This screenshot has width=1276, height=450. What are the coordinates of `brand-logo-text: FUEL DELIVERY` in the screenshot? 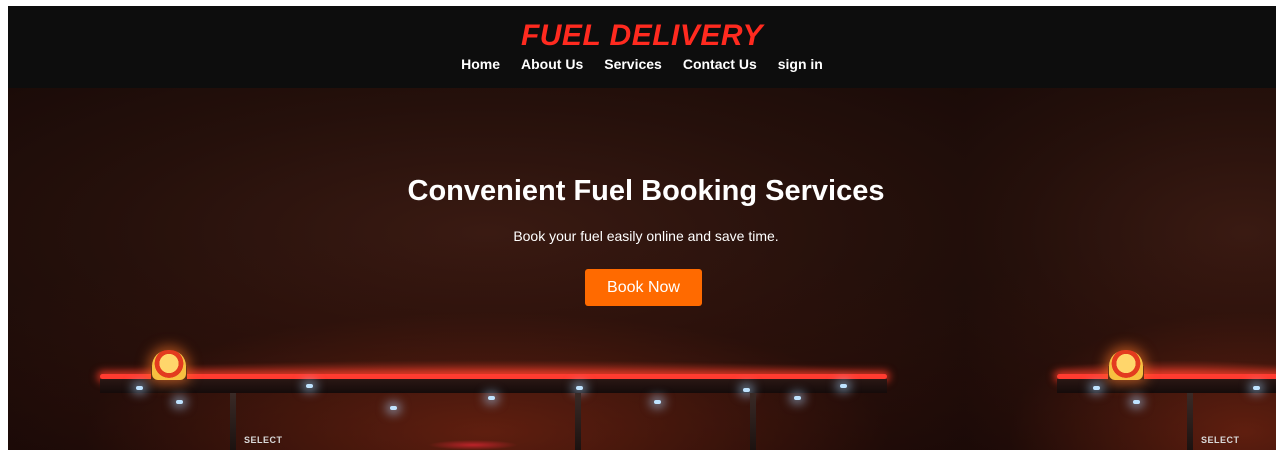 It's located at (642, 36).